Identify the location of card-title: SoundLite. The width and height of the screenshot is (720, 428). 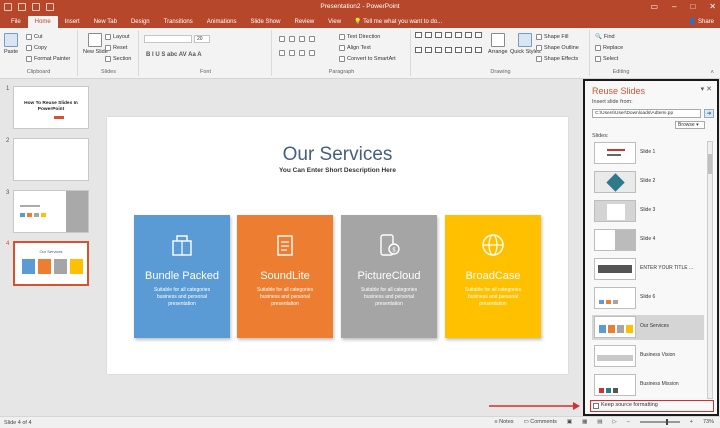
(285, 276).